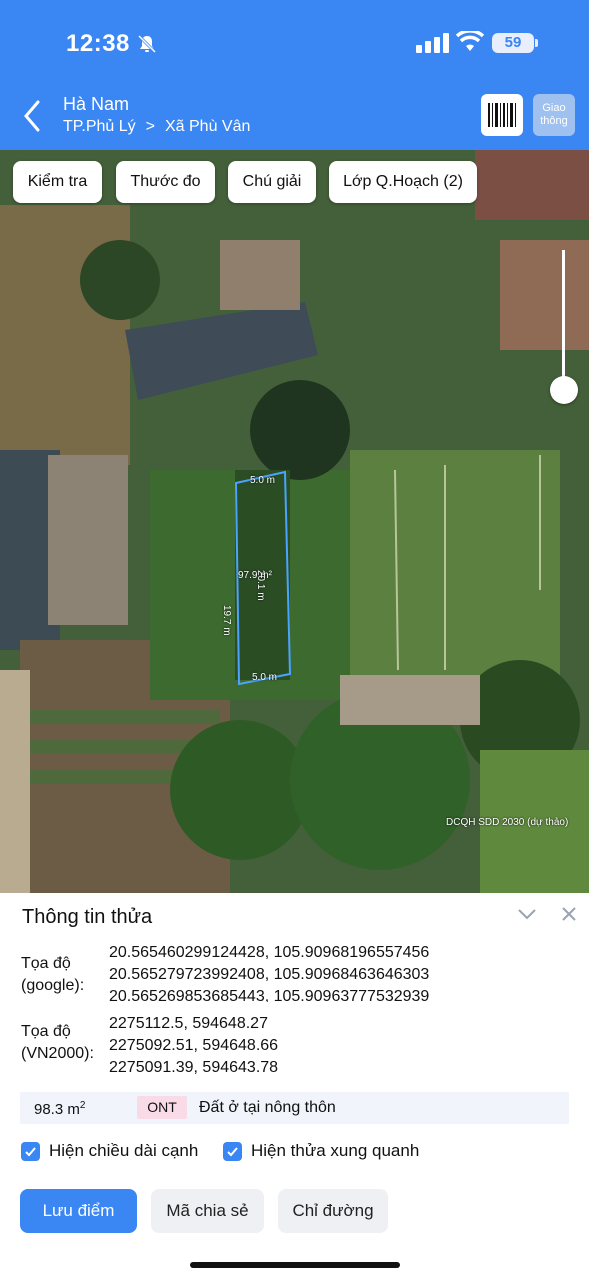  I want to click on vn2000-coords-label: Tọa độ (VN2000):, so click(57, 1042).